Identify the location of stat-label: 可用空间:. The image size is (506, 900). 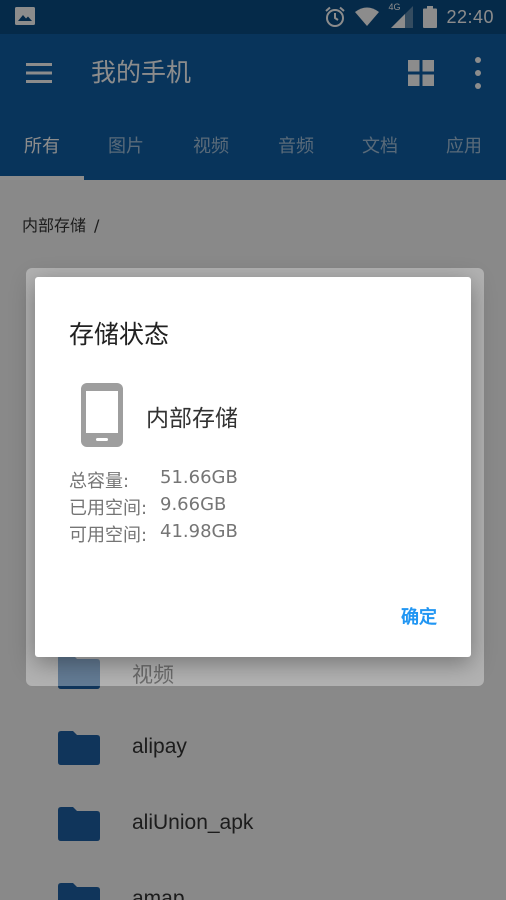
(108, 535).